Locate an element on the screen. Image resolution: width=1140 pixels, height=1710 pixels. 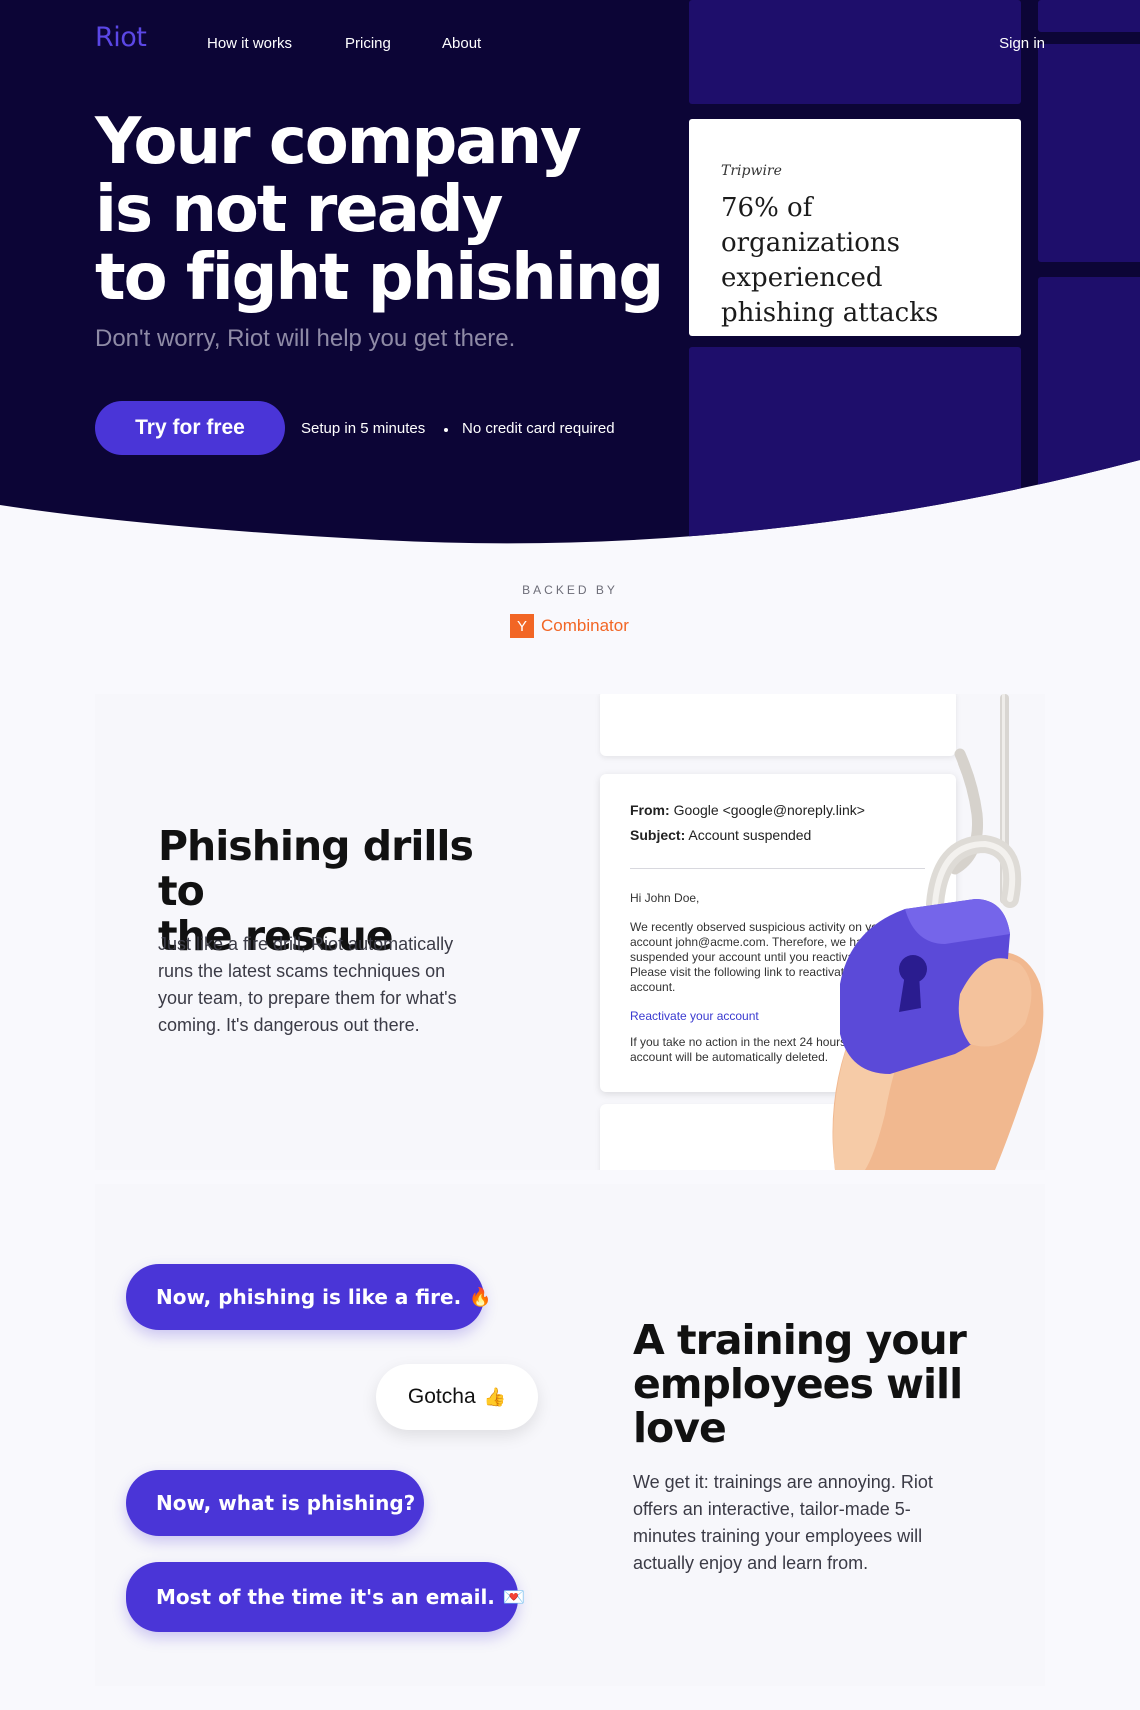
fire-emoji-icon: 🔥 is located at coordinates (480, 1297).